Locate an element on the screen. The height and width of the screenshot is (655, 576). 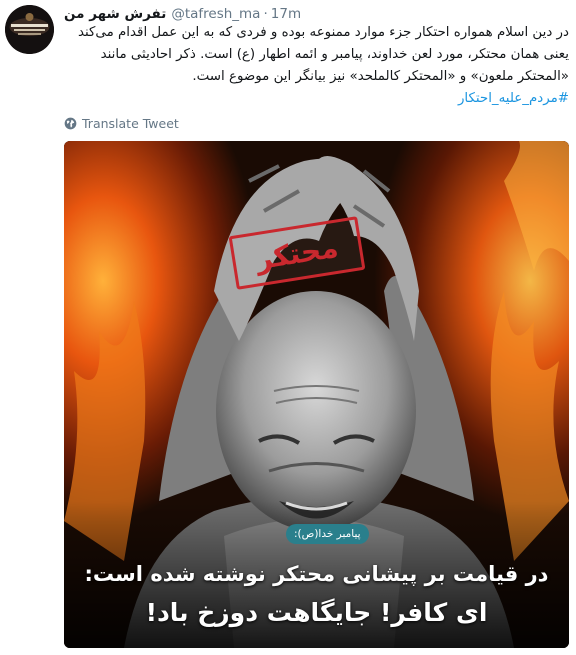
poster-caption-line2: ای کافر! جایگاهت دوزخ باد! is located at coordinates (316, 612).